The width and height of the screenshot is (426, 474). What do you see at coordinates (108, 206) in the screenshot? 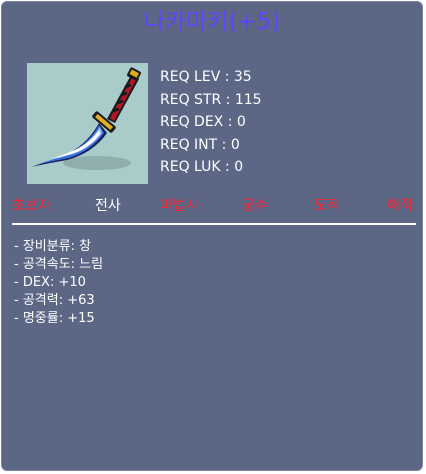
I see `job-warrior: 전사` at bounding box center [108, 206].